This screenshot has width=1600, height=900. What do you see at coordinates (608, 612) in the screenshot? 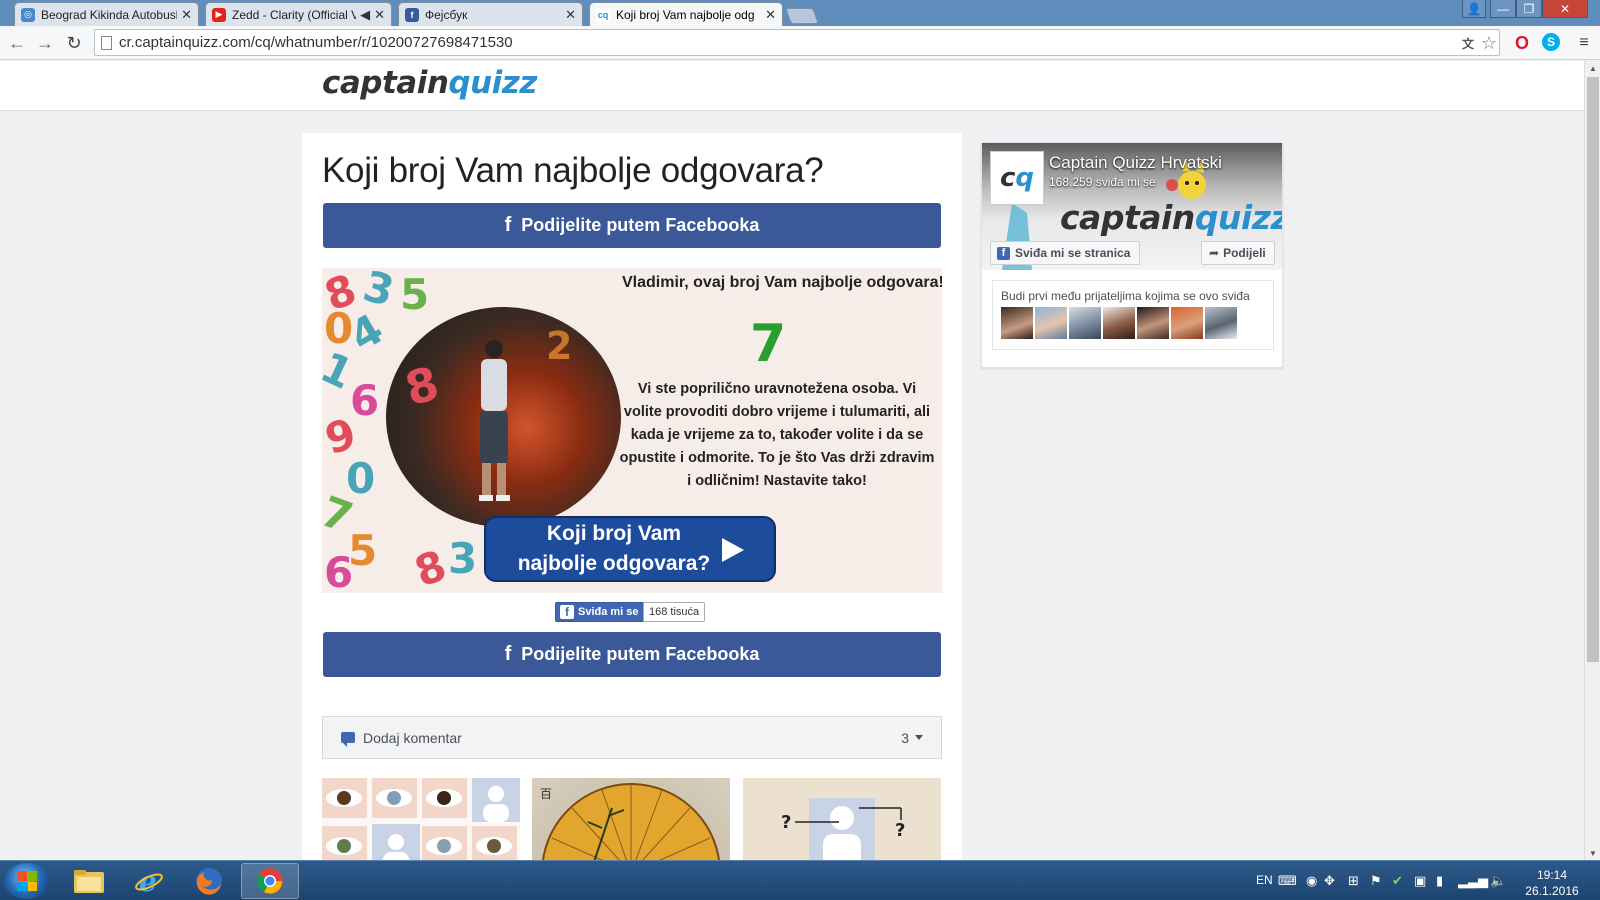
I see `like-label: Sviđa mi se` at bounding box center [608, 612].